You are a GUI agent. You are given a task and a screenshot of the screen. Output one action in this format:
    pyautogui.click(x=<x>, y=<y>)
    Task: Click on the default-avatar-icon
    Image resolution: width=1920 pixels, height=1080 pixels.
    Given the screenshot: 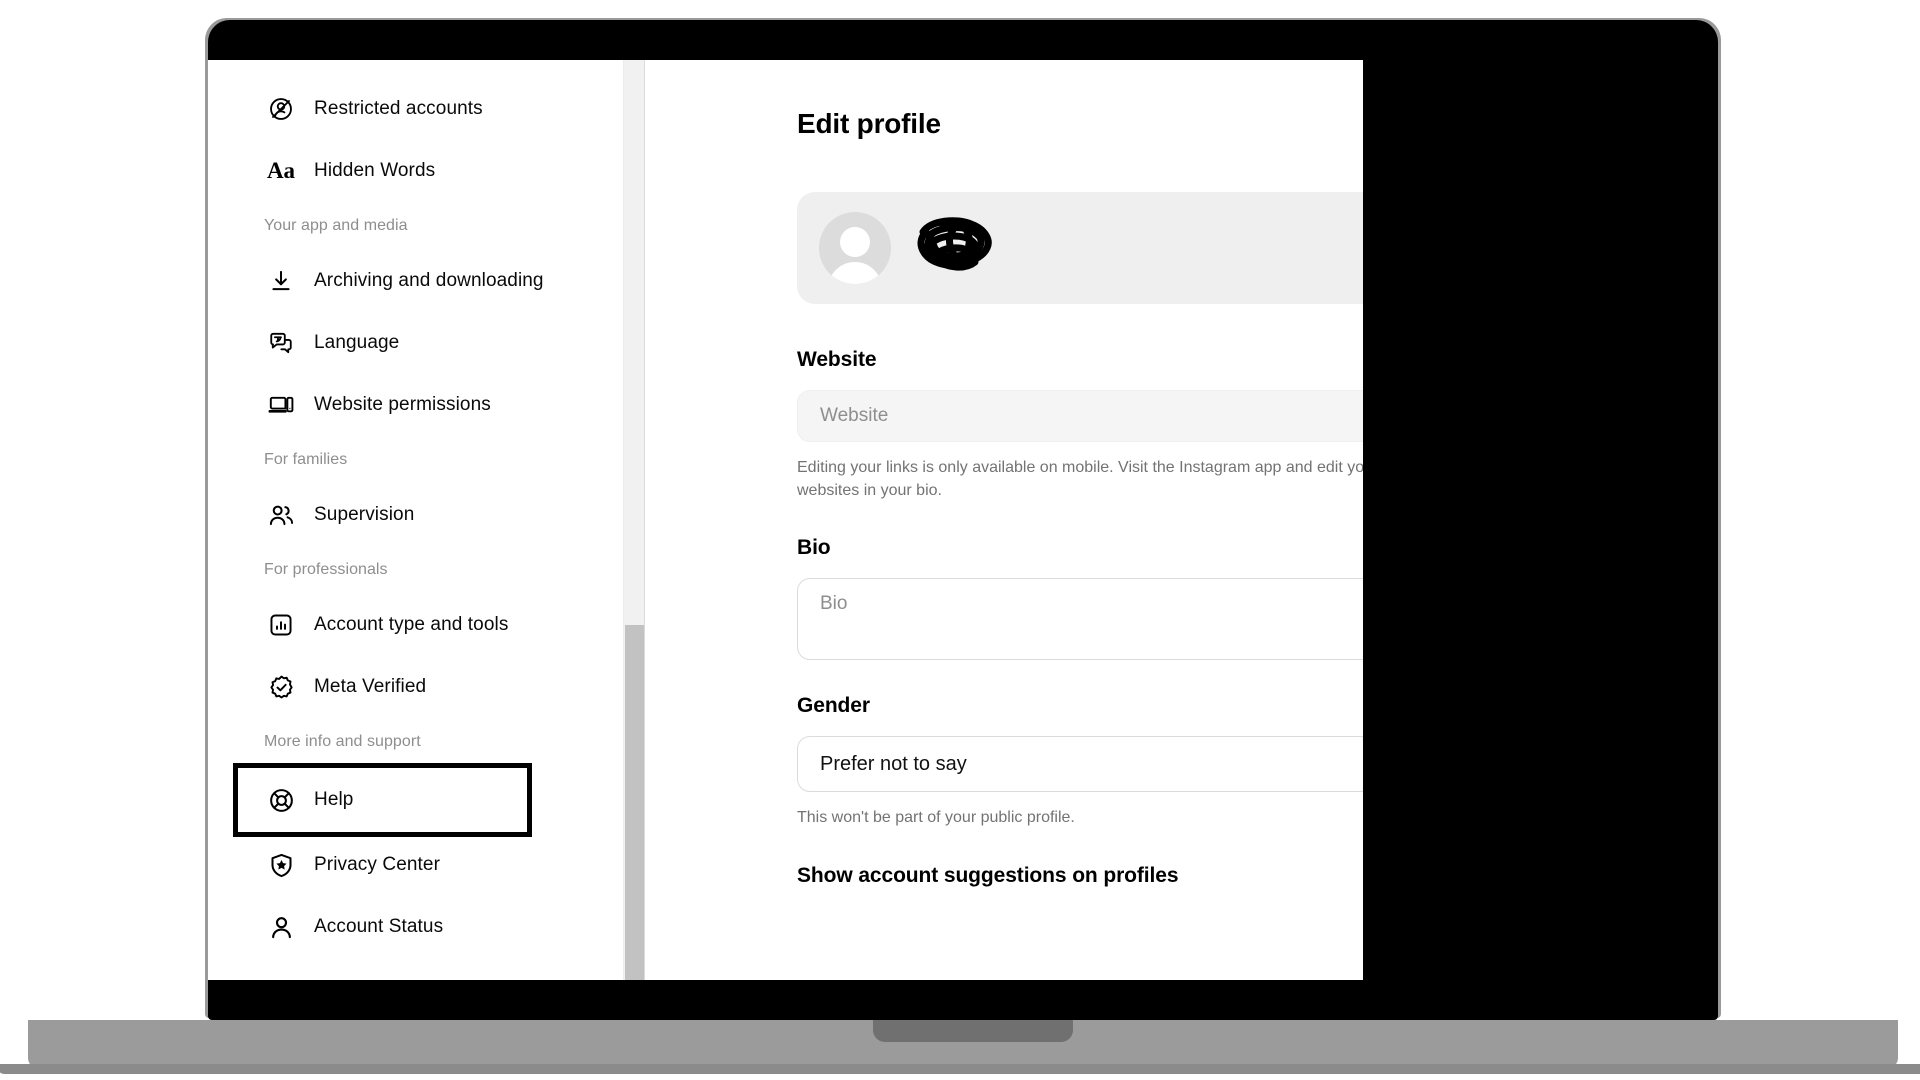 What is the action you would take?
    pyautogui.click(x=855, y=248)
    